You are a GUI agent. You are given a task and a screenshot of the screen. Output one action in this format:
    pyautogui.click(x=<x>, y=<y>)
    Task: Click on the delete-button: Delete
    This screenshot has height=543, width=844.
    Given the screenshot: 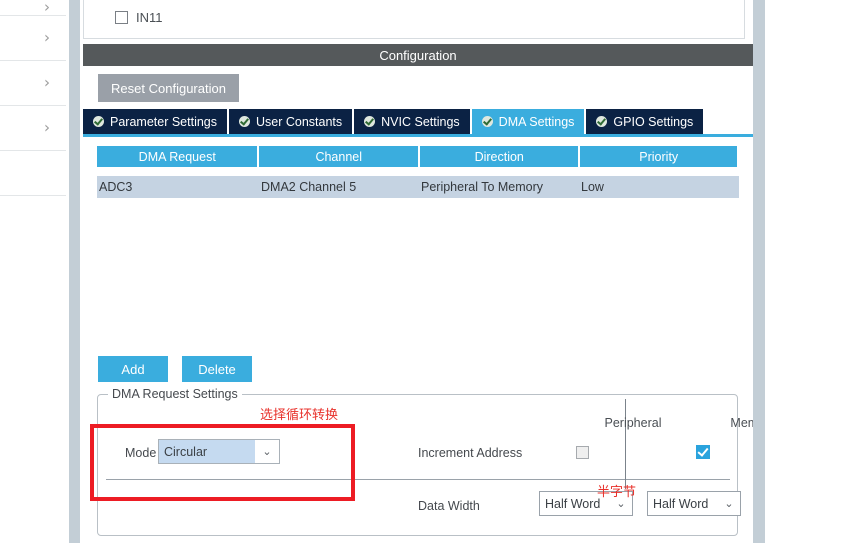 What is the action you would take?
    pyautogui.click(x=217, y=369)
    